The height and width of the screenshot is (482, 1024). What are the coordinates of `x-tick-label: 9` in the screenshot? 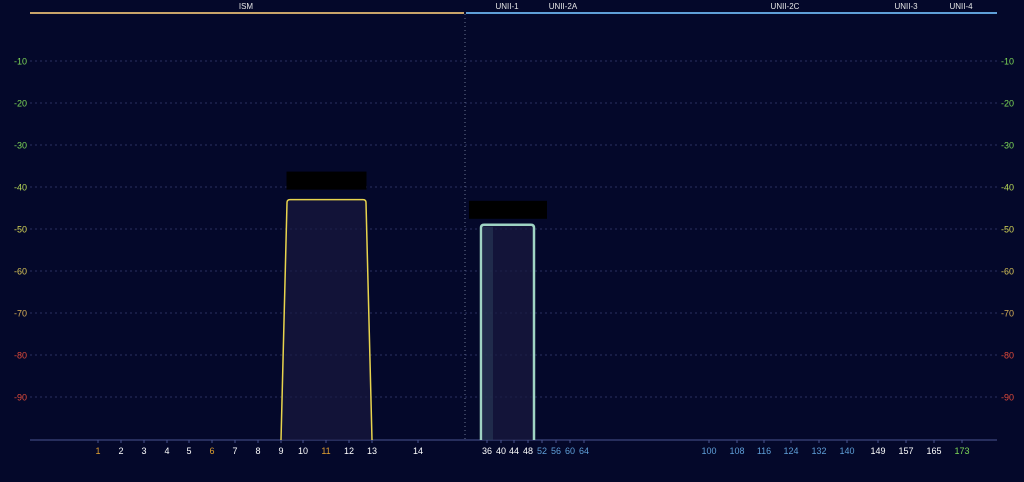 It's located at (280, 451).